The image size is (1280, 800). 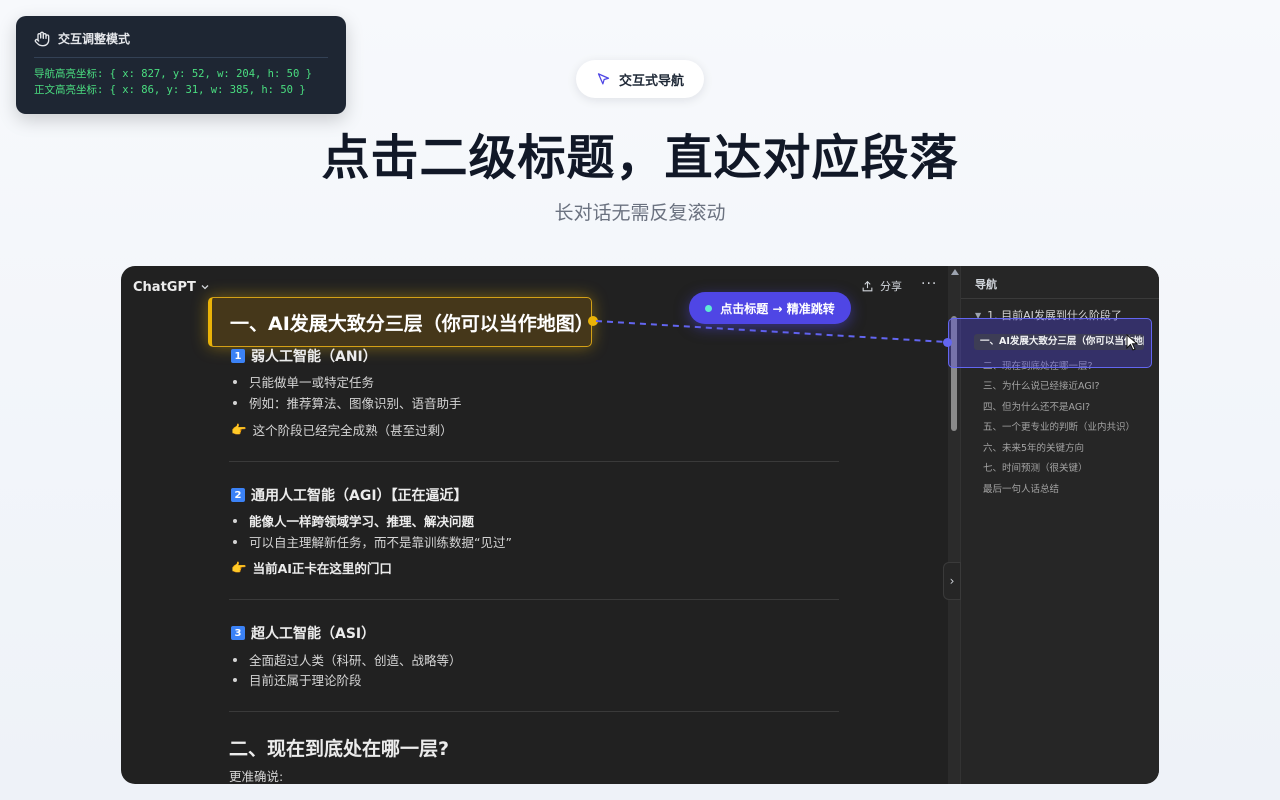 I want to click on list-item-text: 可以自主理解新任务，而不是靠训练数据“见过”, so click(x=380, y=542).